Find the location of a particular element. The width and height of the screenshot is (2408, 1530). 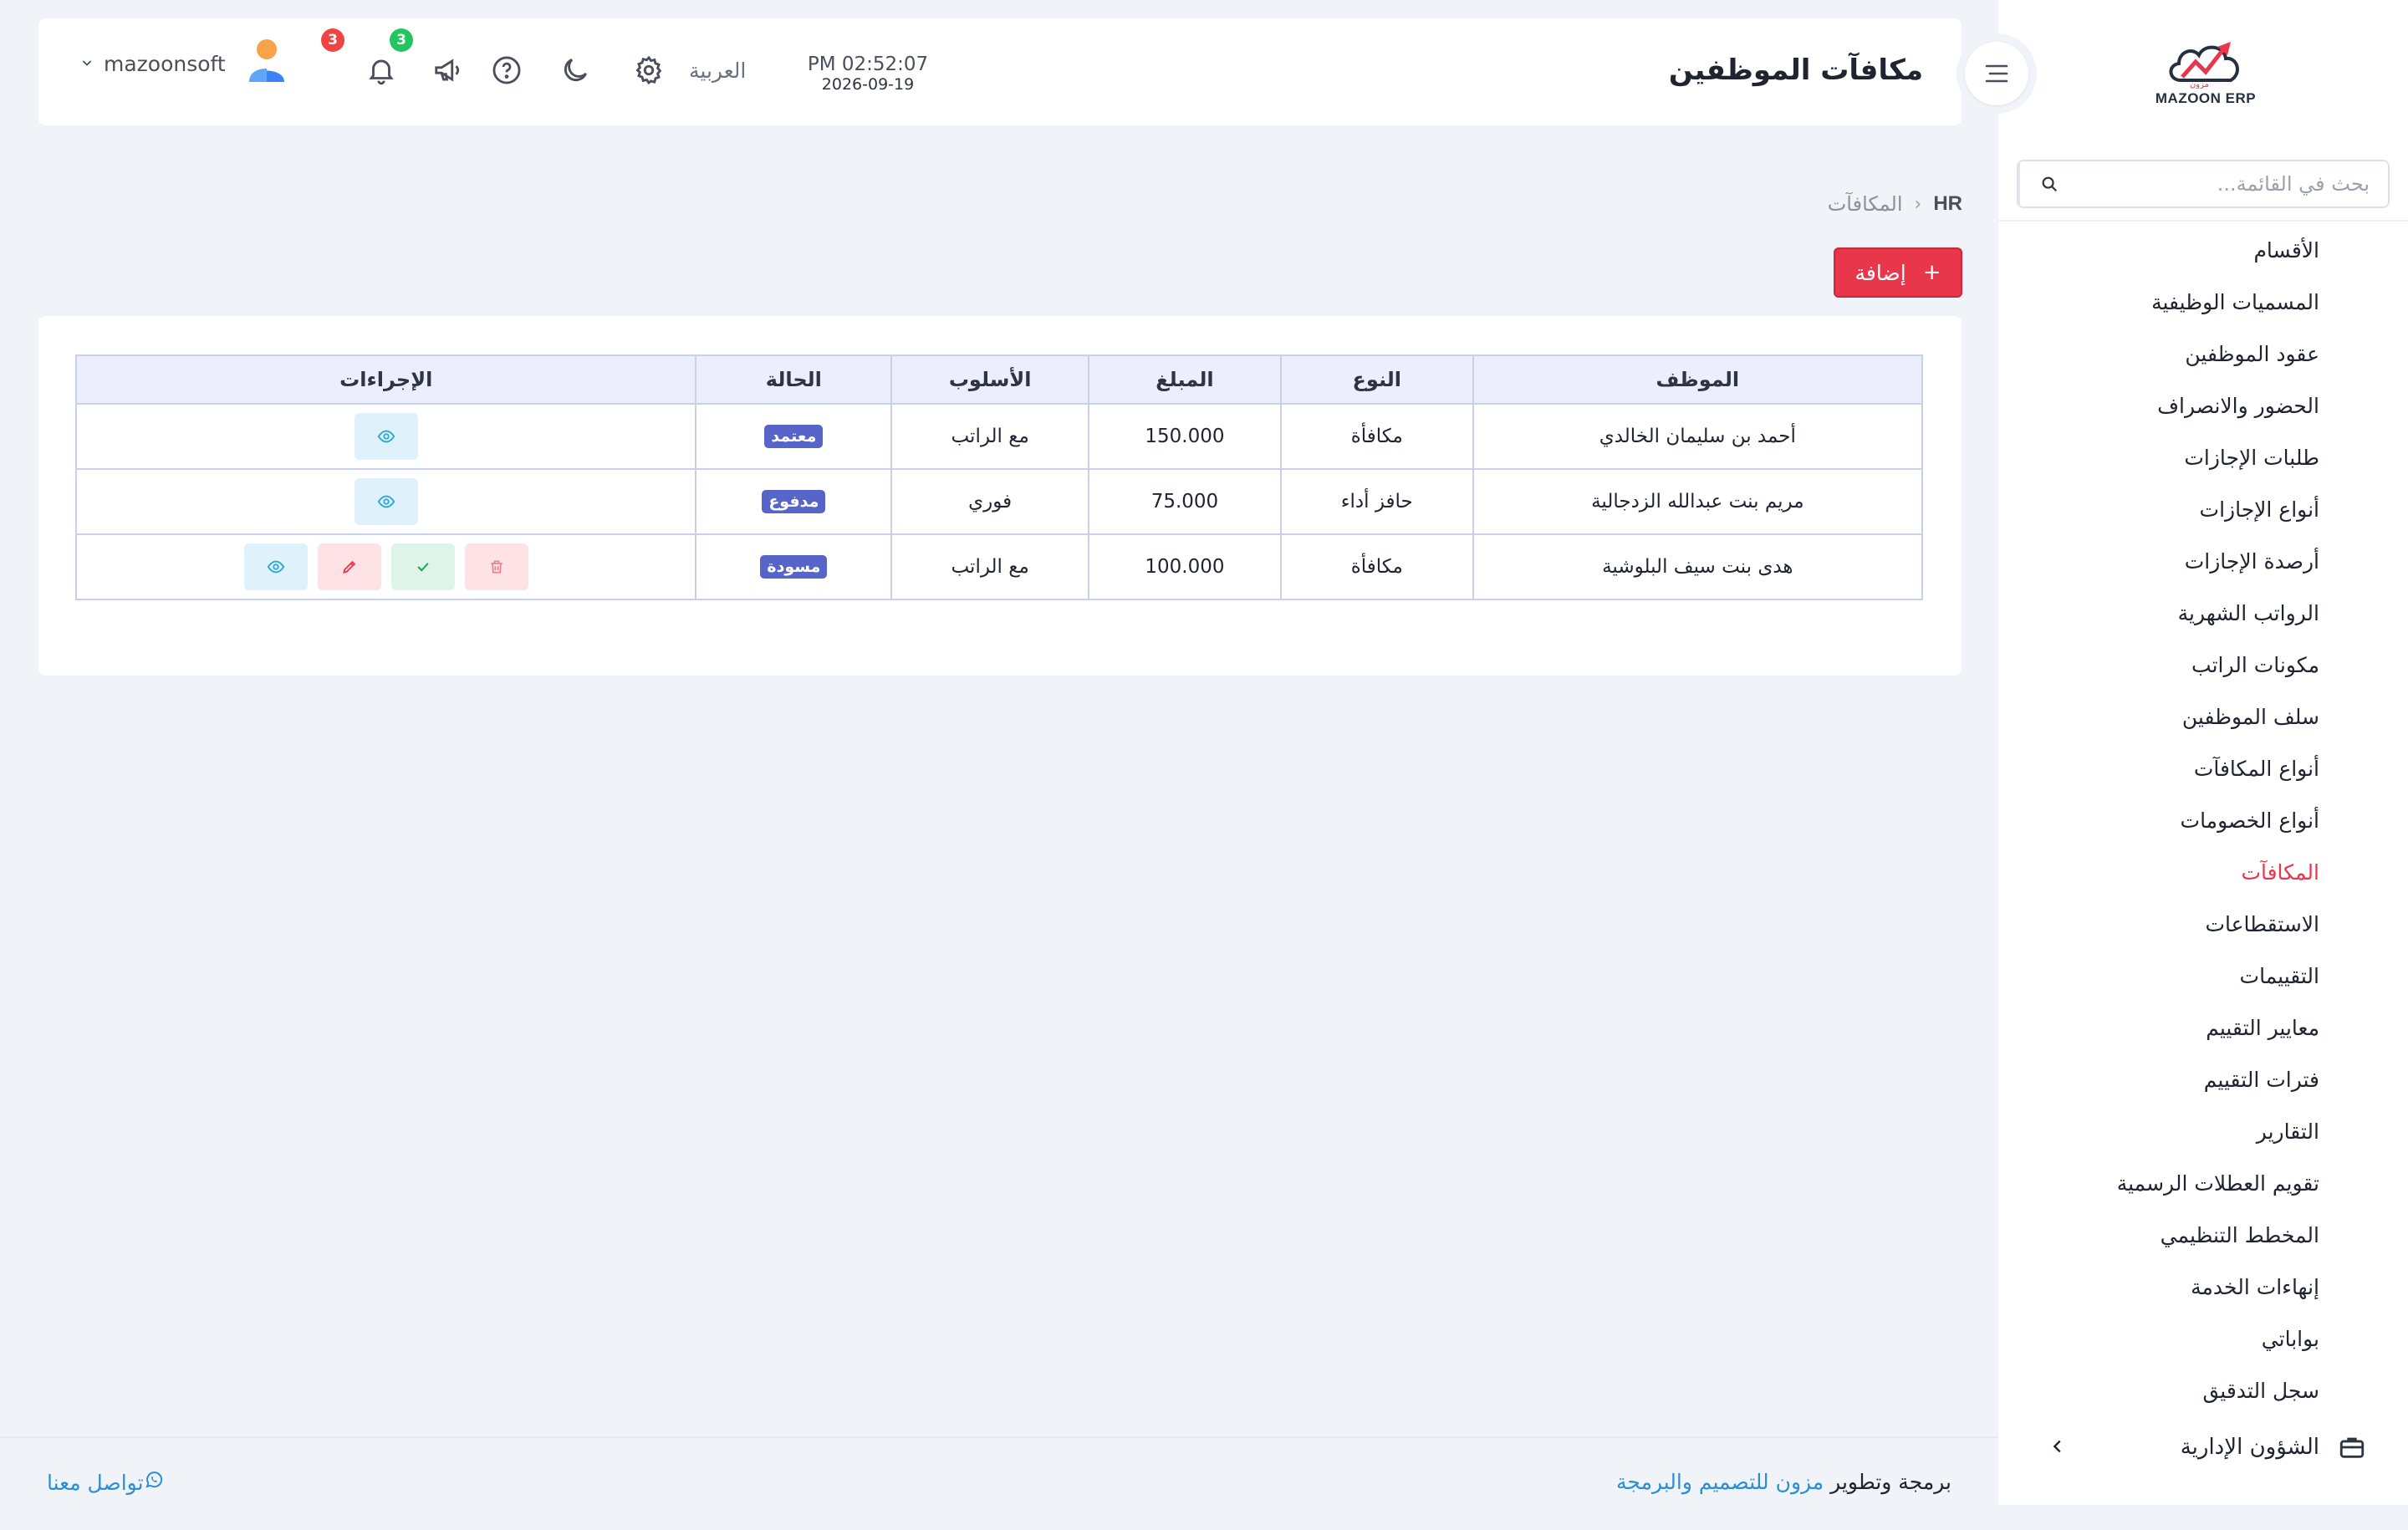

sidebar-item-monthly-payroll: الرواتب الشهرية is located at coordinates (2203, 613).